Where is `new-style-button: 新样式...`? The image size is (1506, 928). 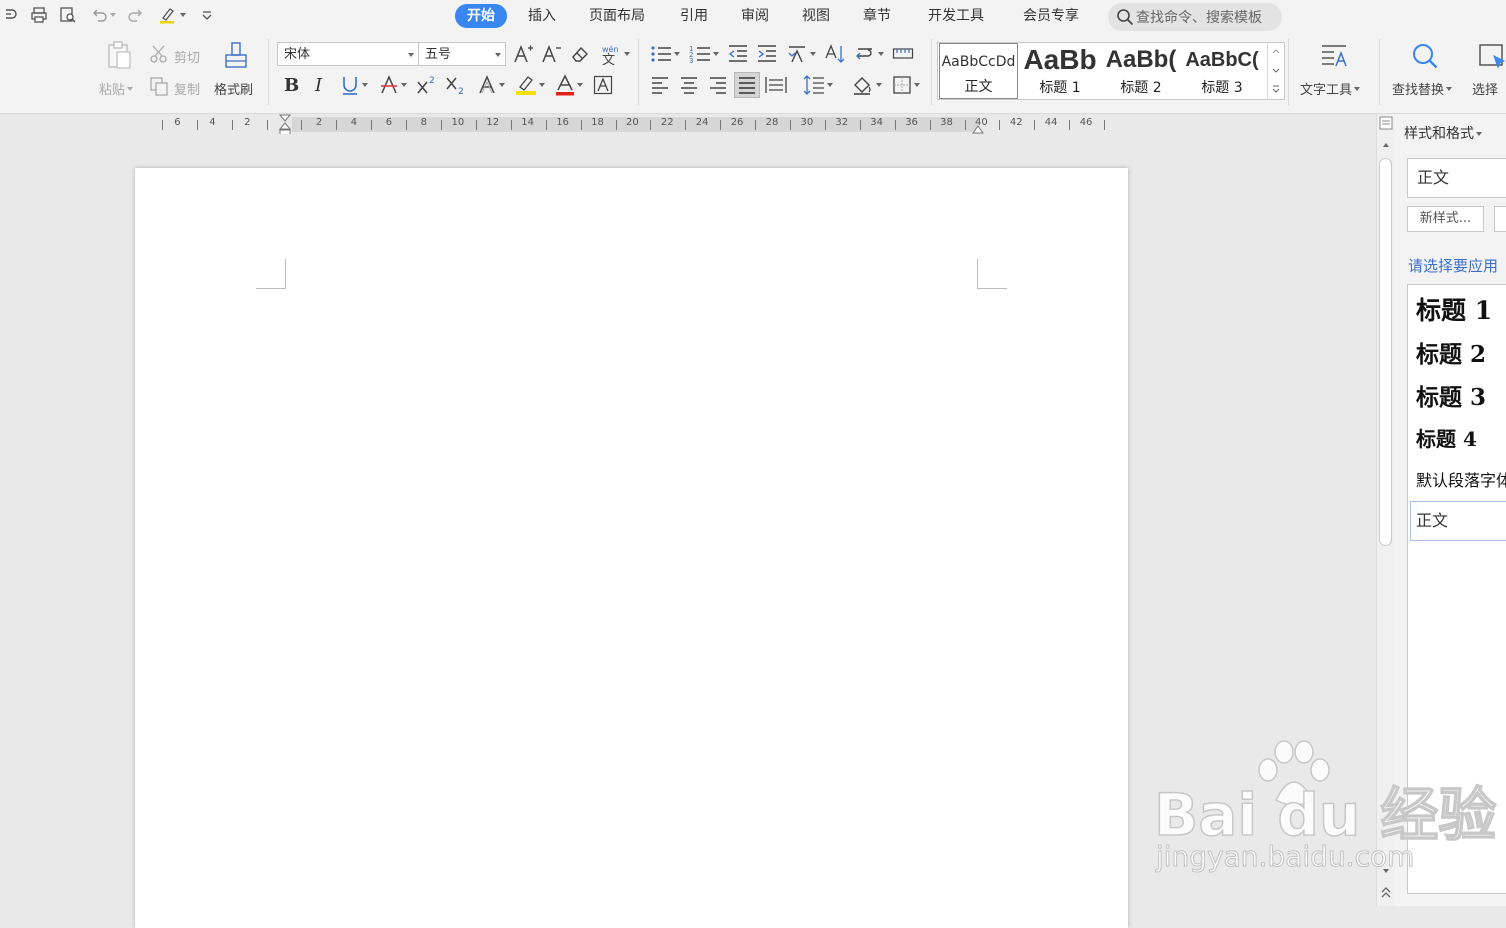 new-style-button: 新样式... is located at coordinates (1445, 219).